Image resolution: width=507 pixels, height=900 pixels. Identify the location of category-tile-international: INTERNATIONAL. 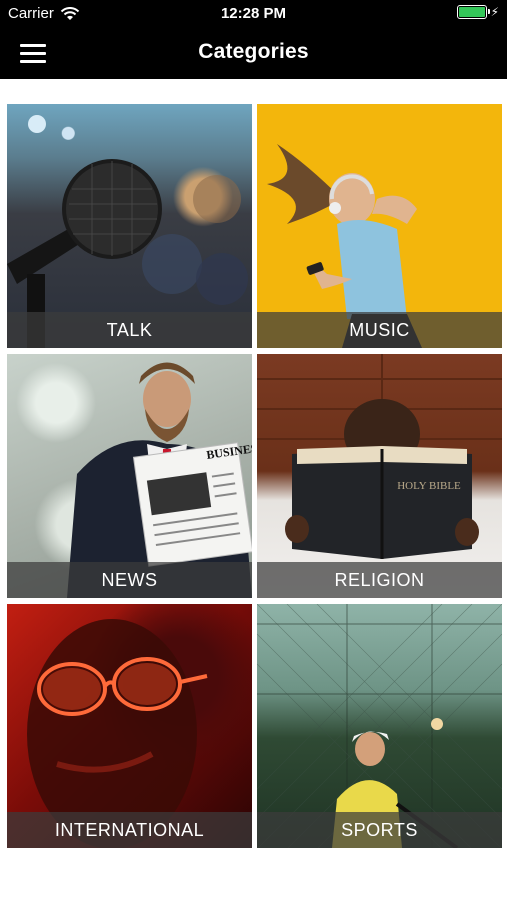
(129, 726).